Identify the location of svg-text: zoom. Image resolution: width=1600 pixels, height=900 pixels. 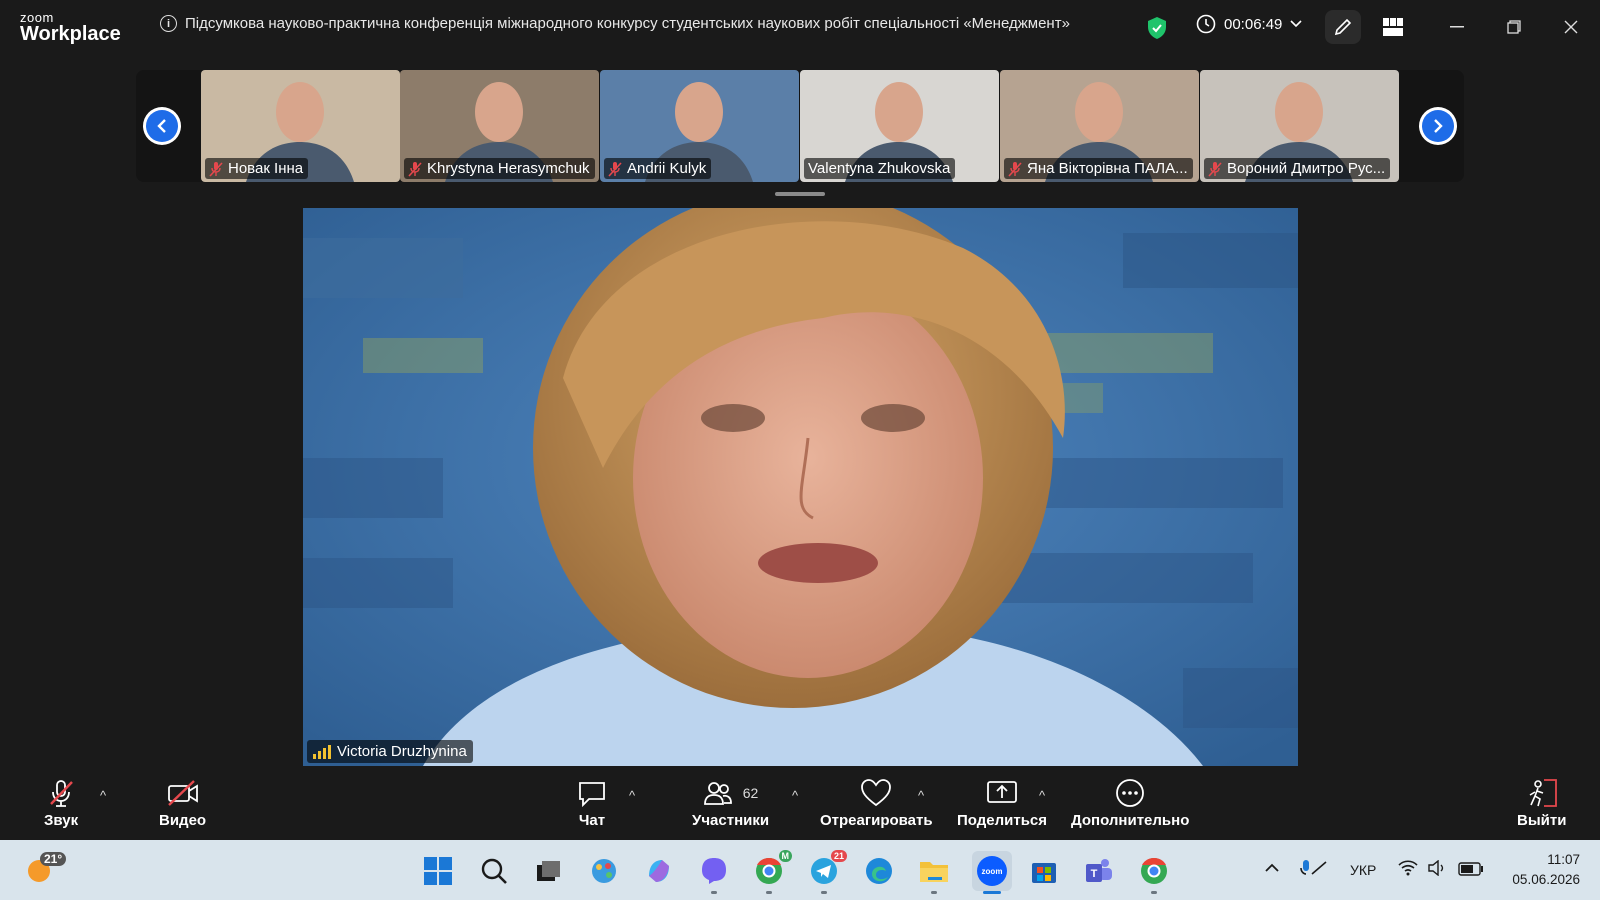
(992, 871).